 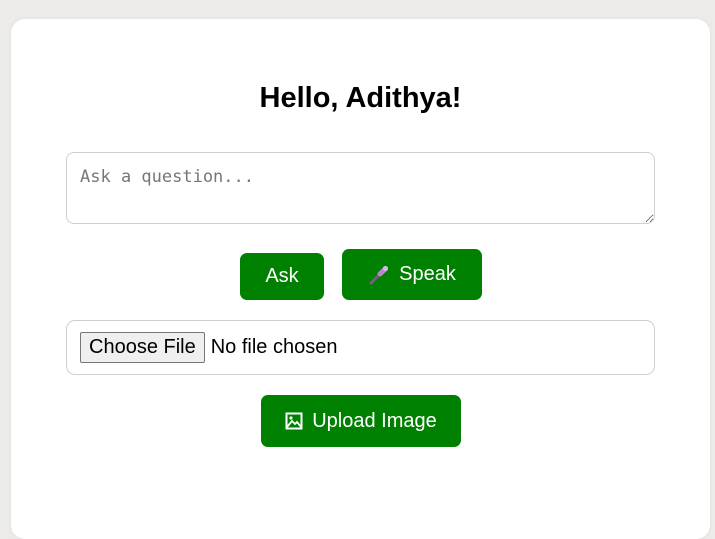 I want to click on choose-file-button: Choose File, so click(x=142, y=347).